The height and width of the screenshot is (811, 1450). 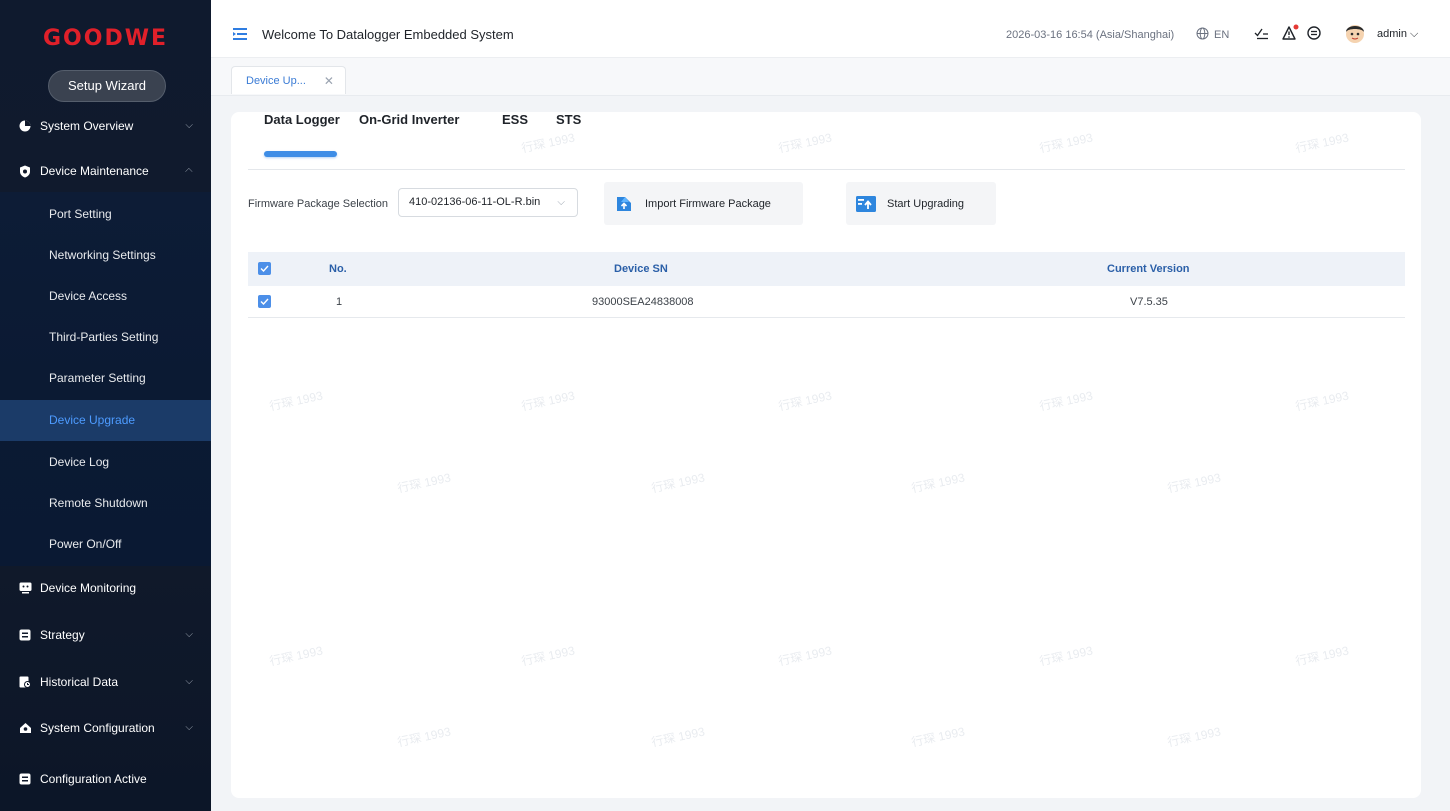 I want to click on menu-label: Device Maintenance, so click(x=94, y=171).